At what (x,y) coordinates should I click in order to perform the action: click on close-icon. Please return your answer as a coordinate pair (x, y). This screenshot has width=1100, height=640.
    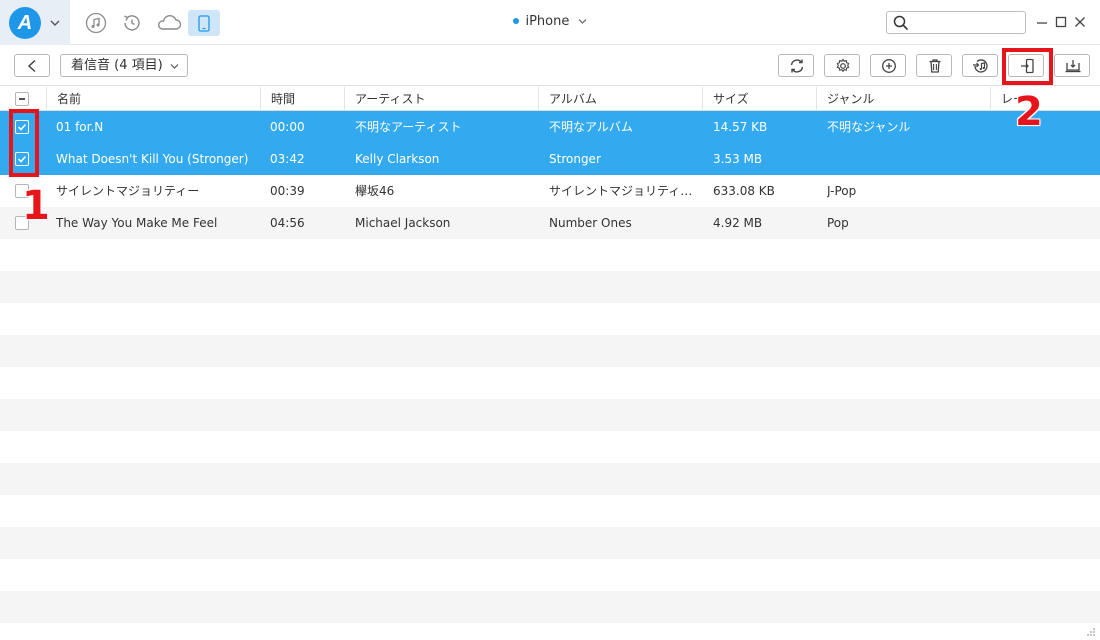
    Looking at the image, I should click on (1080, 22).